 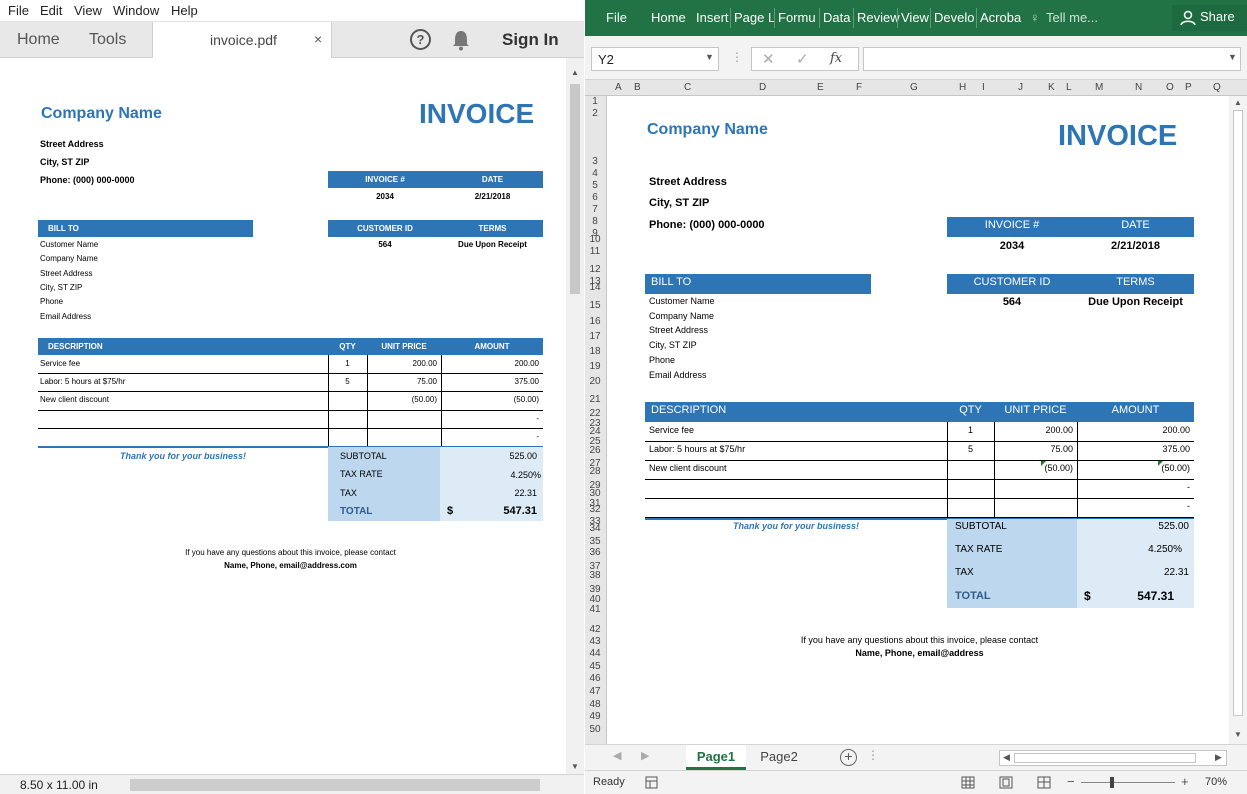 What do you see at coordinates (595, 351) in the screenshot?
I see `row-header: 18` at bounding box center [595, 351].